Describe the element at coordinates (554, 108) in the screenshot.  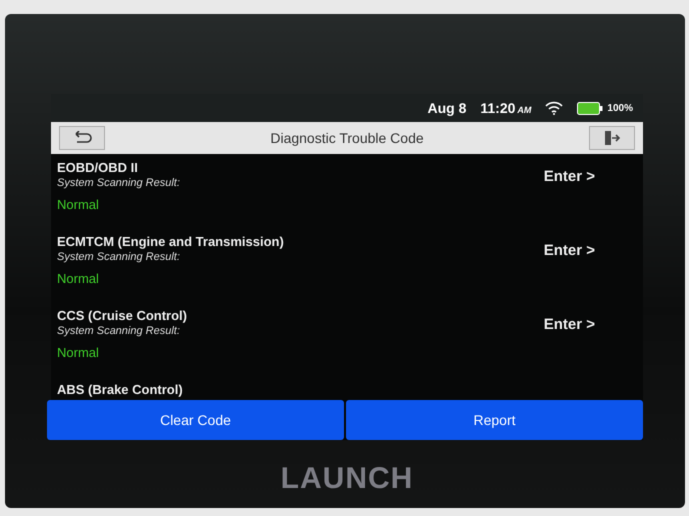
I see `wifi-icon` at that location.